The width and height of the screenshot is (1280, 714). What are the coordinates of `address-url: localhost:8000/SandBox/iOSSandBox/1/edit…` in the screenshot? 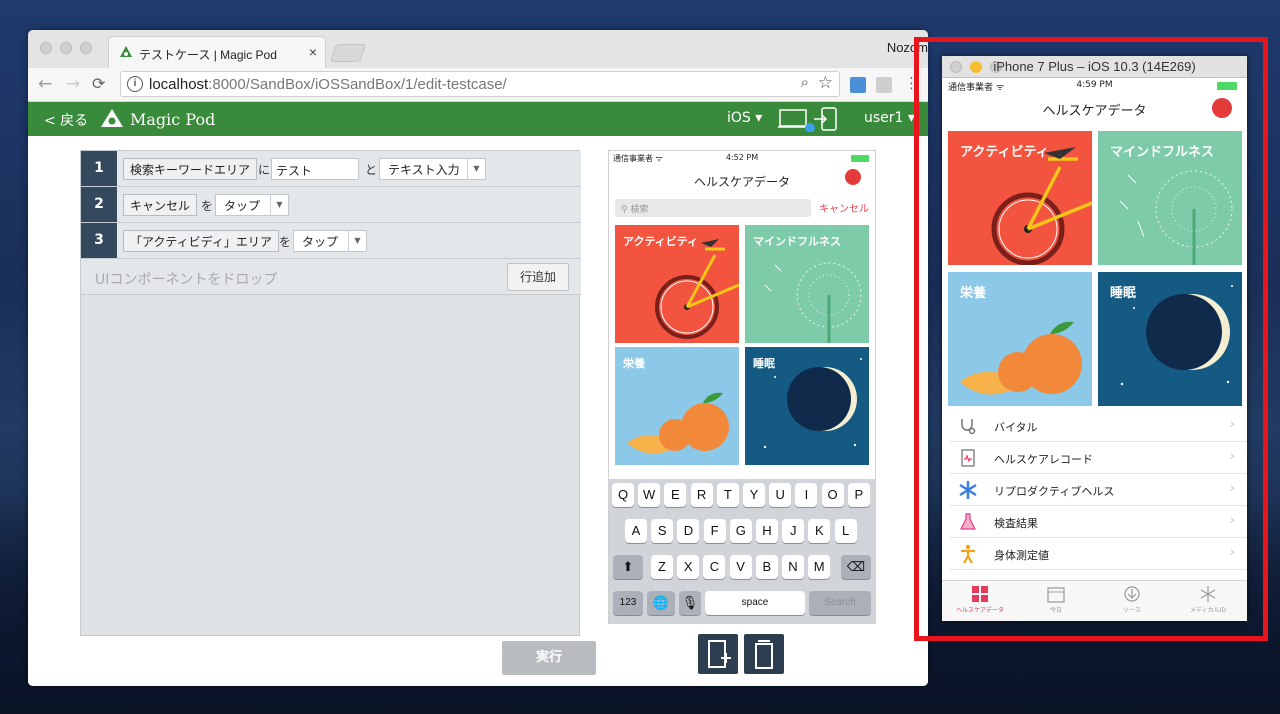 It's located at (328, 84).